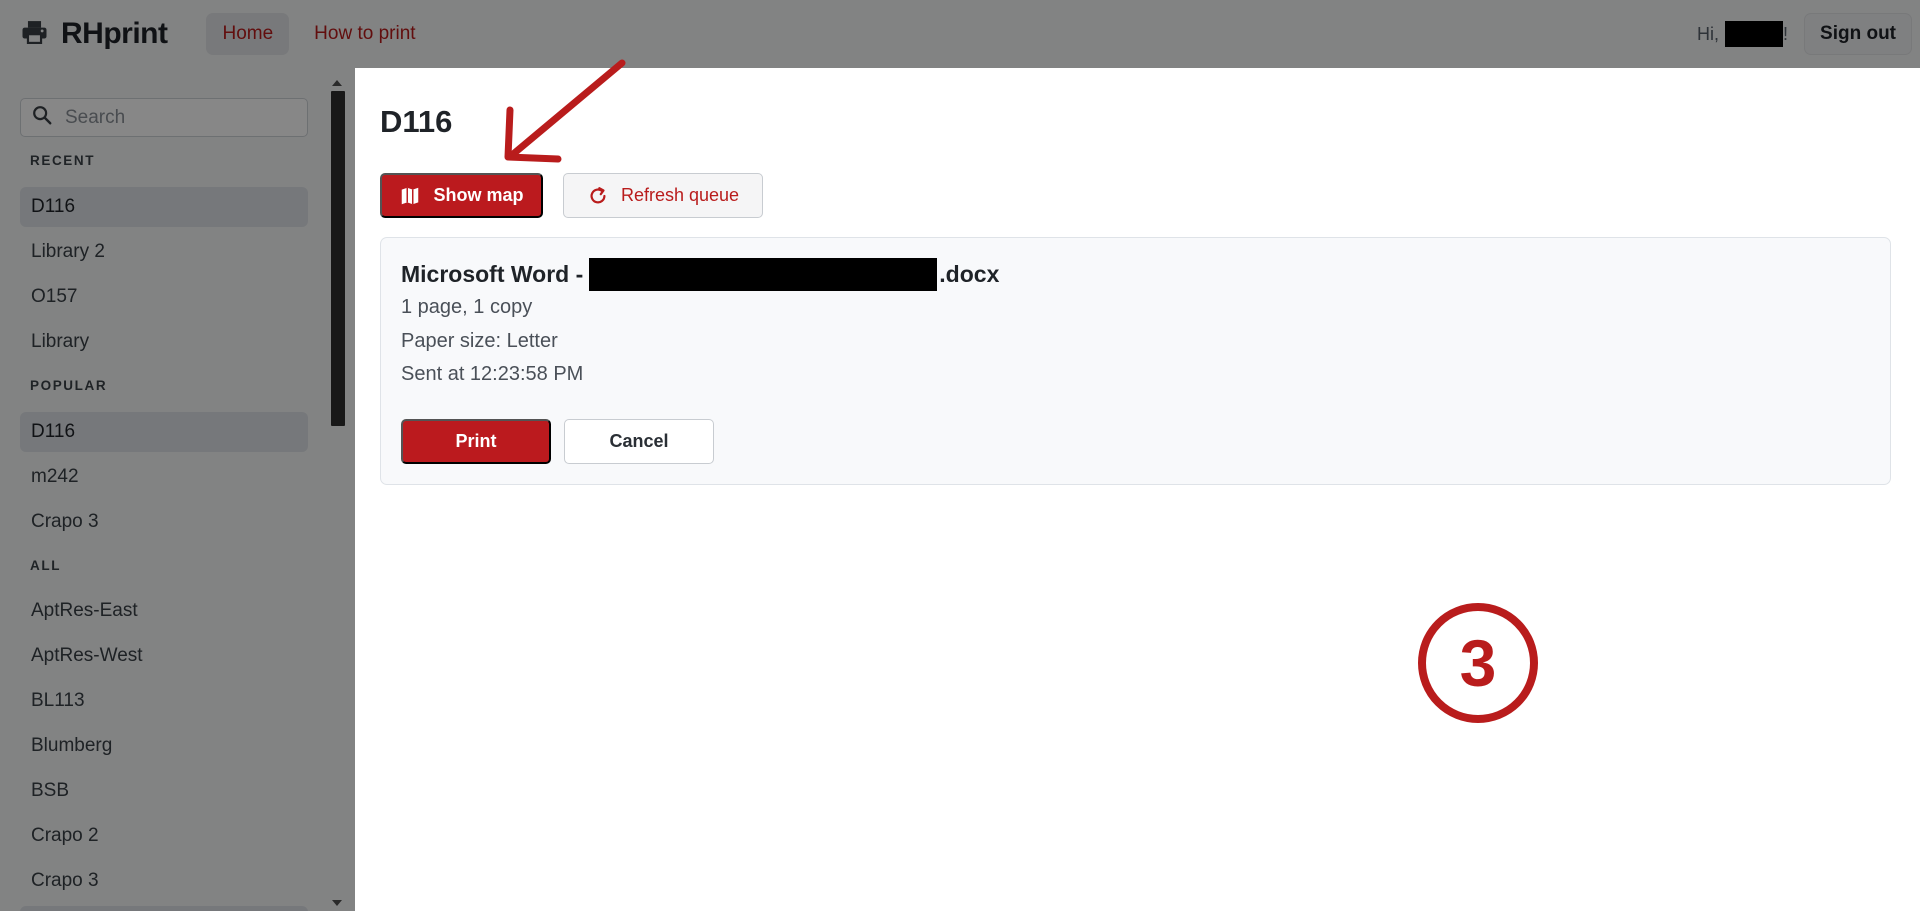  What do you see at coordinates (164, 656) in the screenshot?
I see `sidebar-item-aptres-west: AptRes-West` at bounding box center [164, 656].